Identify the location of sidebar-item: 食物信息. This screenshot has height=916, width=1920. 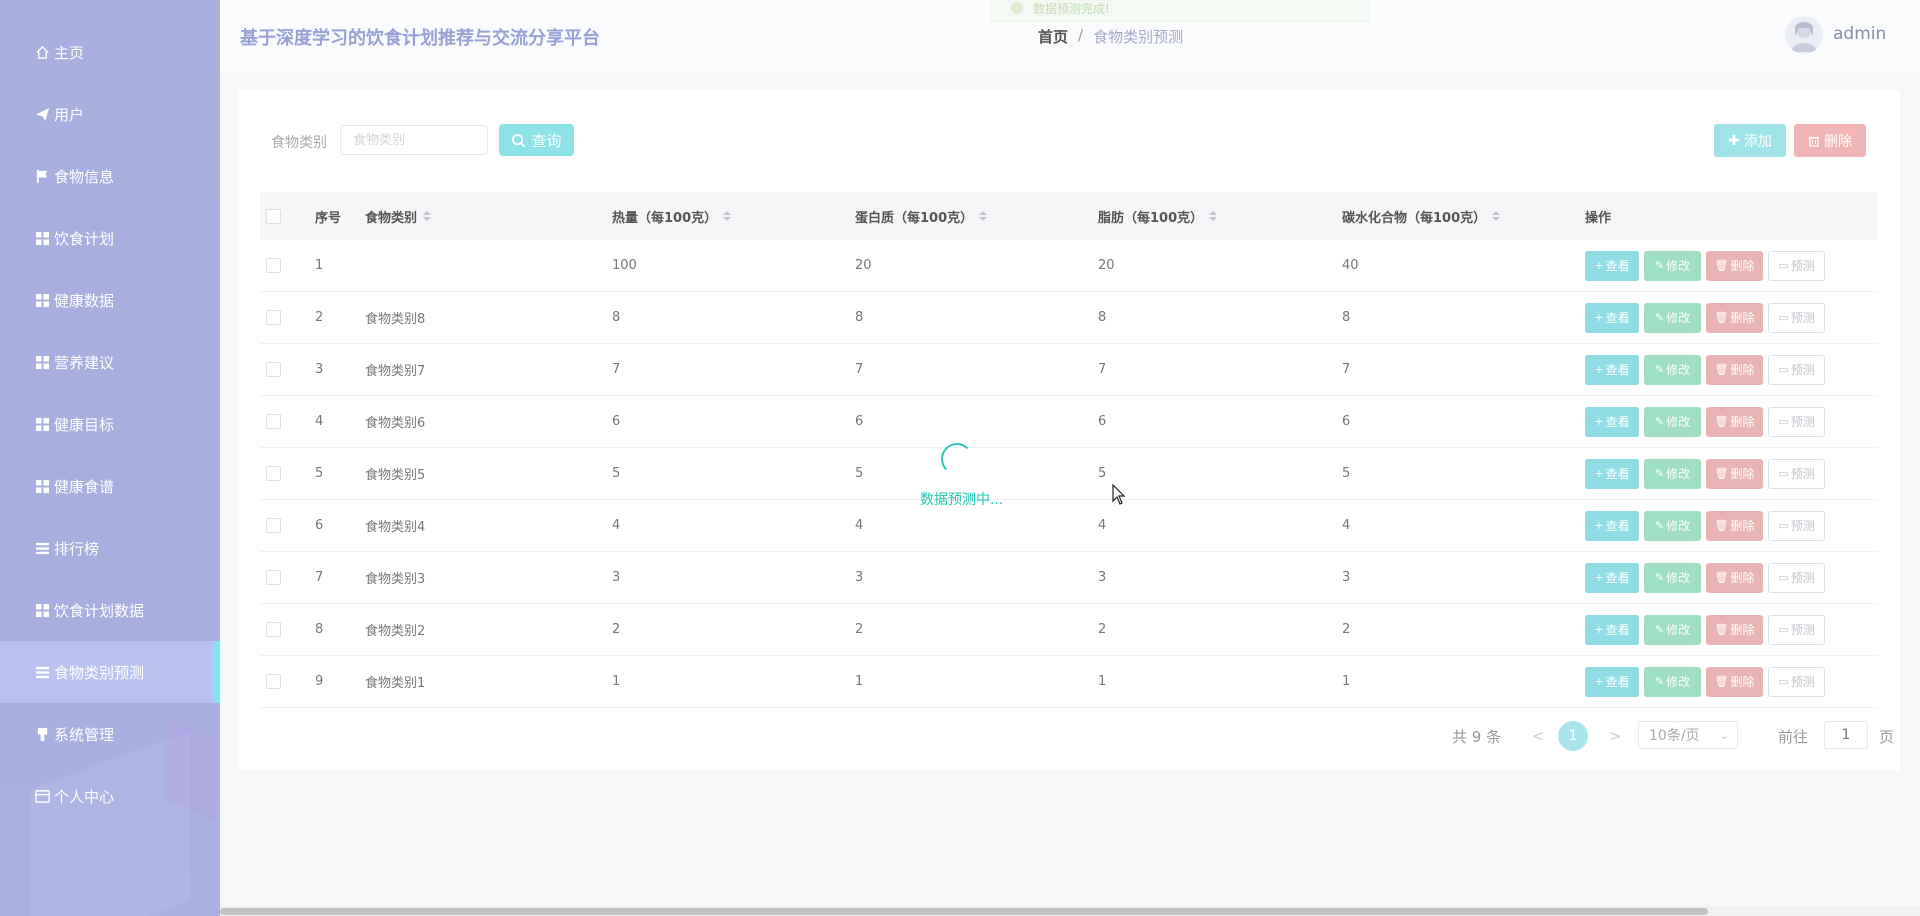
(110, 176).